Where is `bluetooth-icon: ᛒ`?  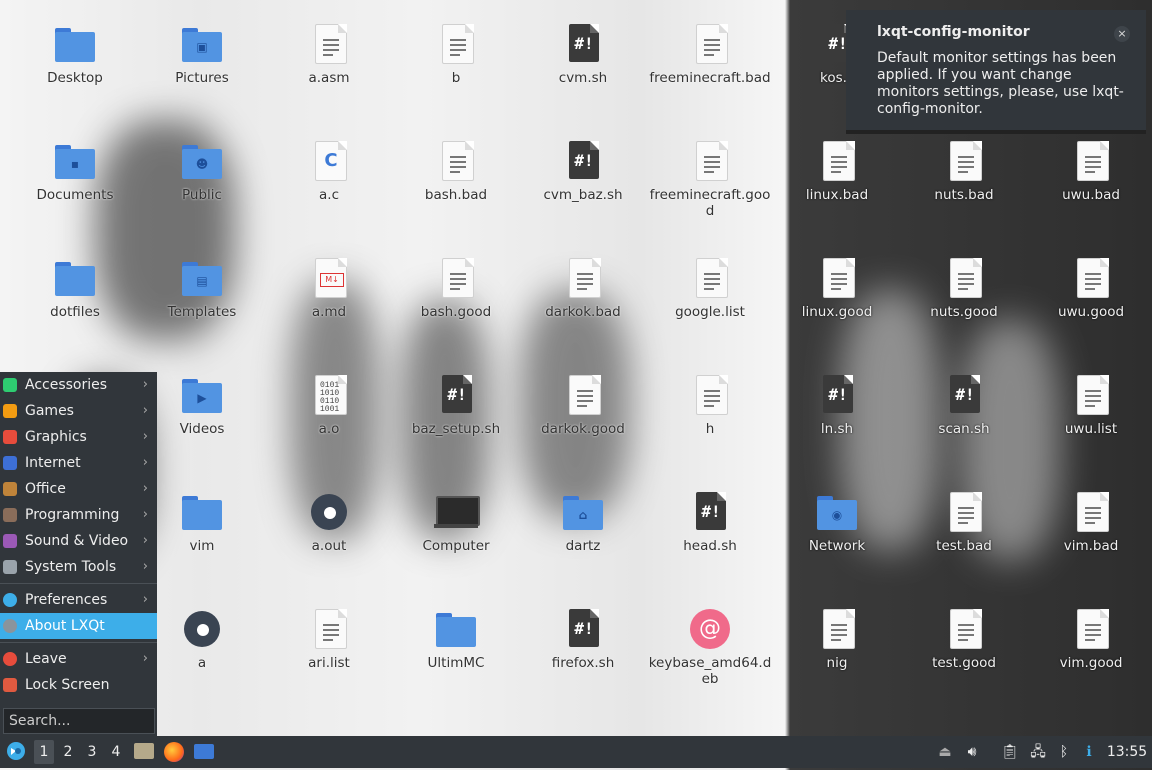 bluetooth-icon: ᛒ is located at coordinates (1064, 752).